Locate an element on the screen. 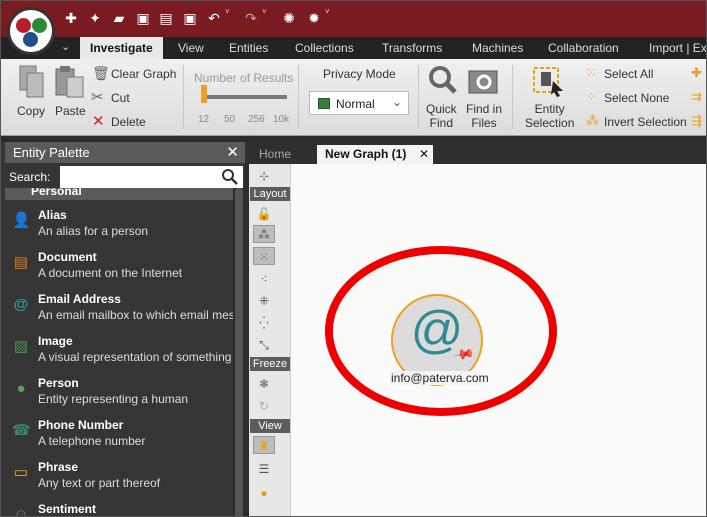 The height and width of the screenshot is (517, 707). results-tick: 10k is located at coordinates (281, 119).